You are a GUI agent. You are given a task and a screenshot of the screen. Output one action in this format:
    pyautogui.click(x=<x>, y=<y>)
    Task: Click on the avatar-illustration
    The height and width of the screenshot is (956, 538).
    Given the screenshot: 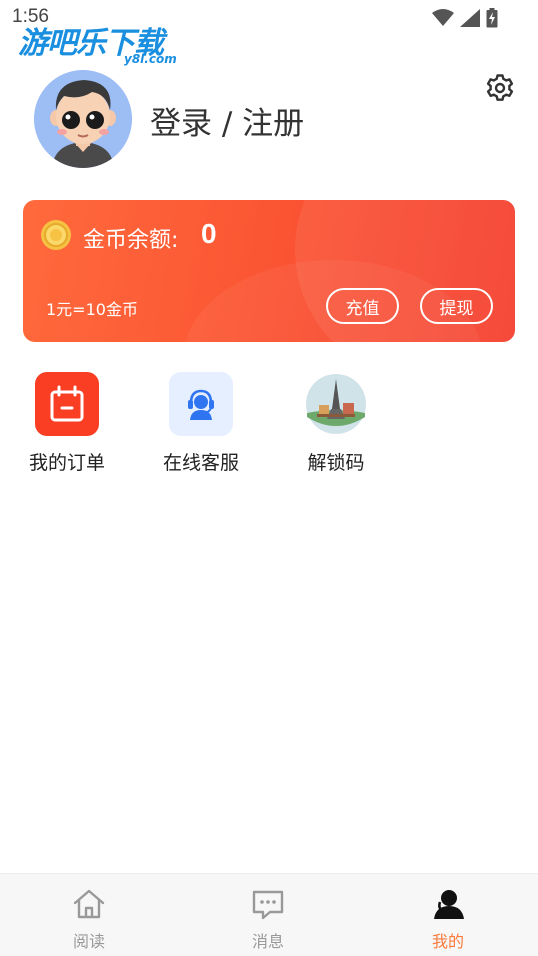 What is the action you would take?
    pyautogui.click(x=83, y=119)
    